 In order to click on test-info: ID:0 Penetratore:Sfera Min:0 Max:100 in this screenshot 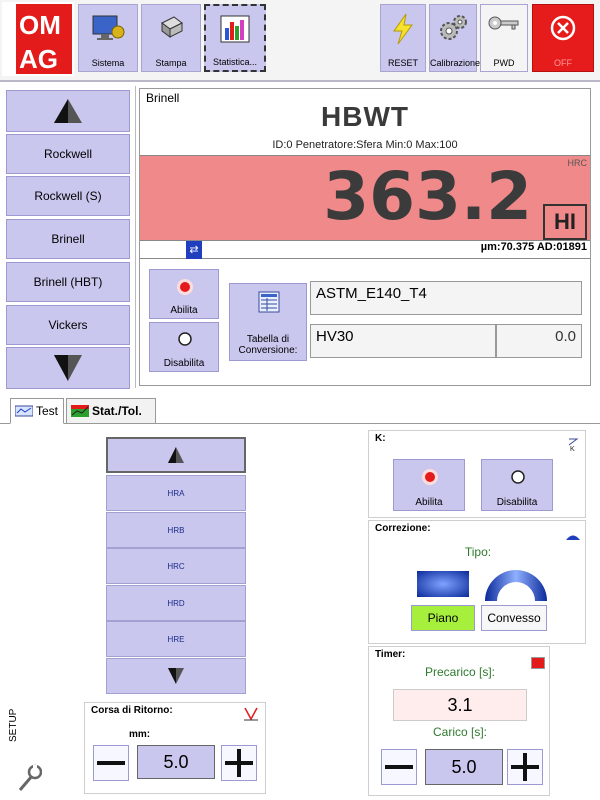, I will do `click(365, 145)`.